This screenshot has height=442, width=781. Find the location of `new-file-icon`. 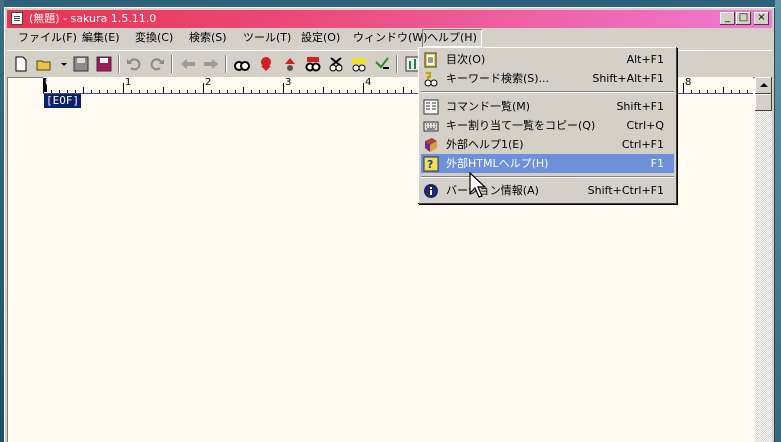

new-file-icon is located at coordinates (21, 64).